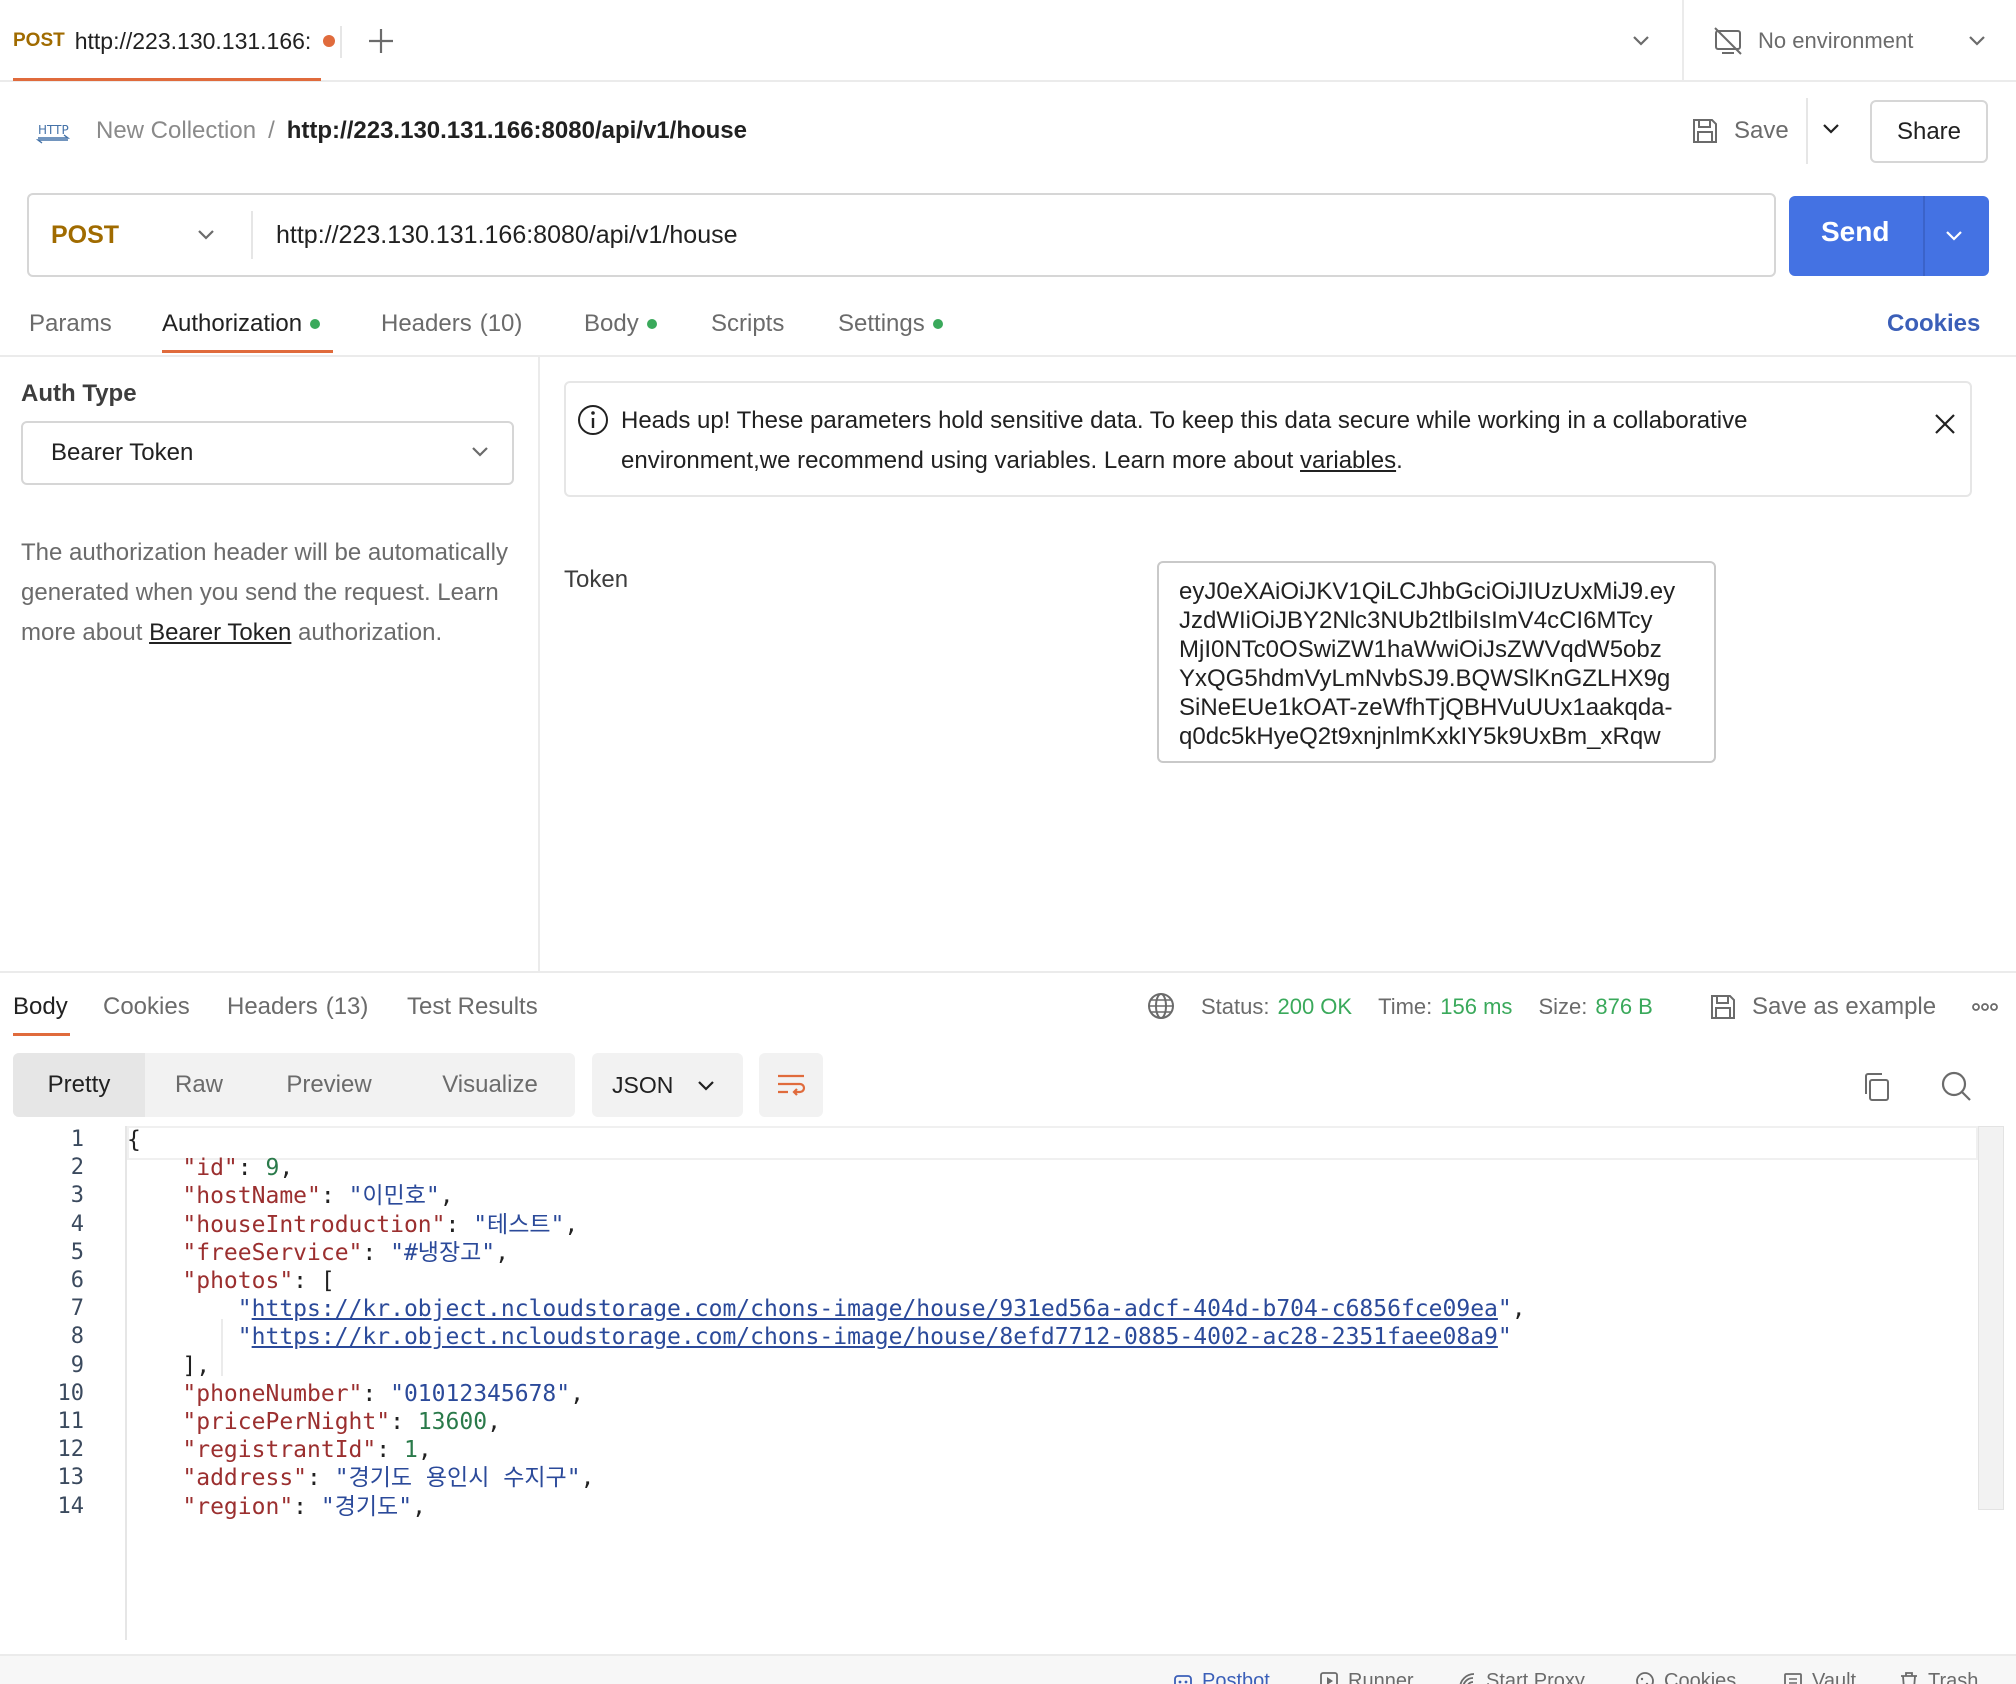  Describe the element at coordinates (244, 1337) in the screenshot. I see `json-quote: "` at that location.